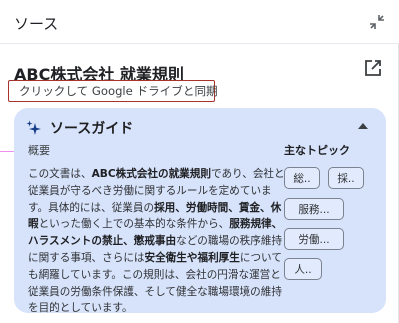 This screenshot has height=323, width=399. I want to click on source-guide-header: ソースガイド, so click(79, 128).